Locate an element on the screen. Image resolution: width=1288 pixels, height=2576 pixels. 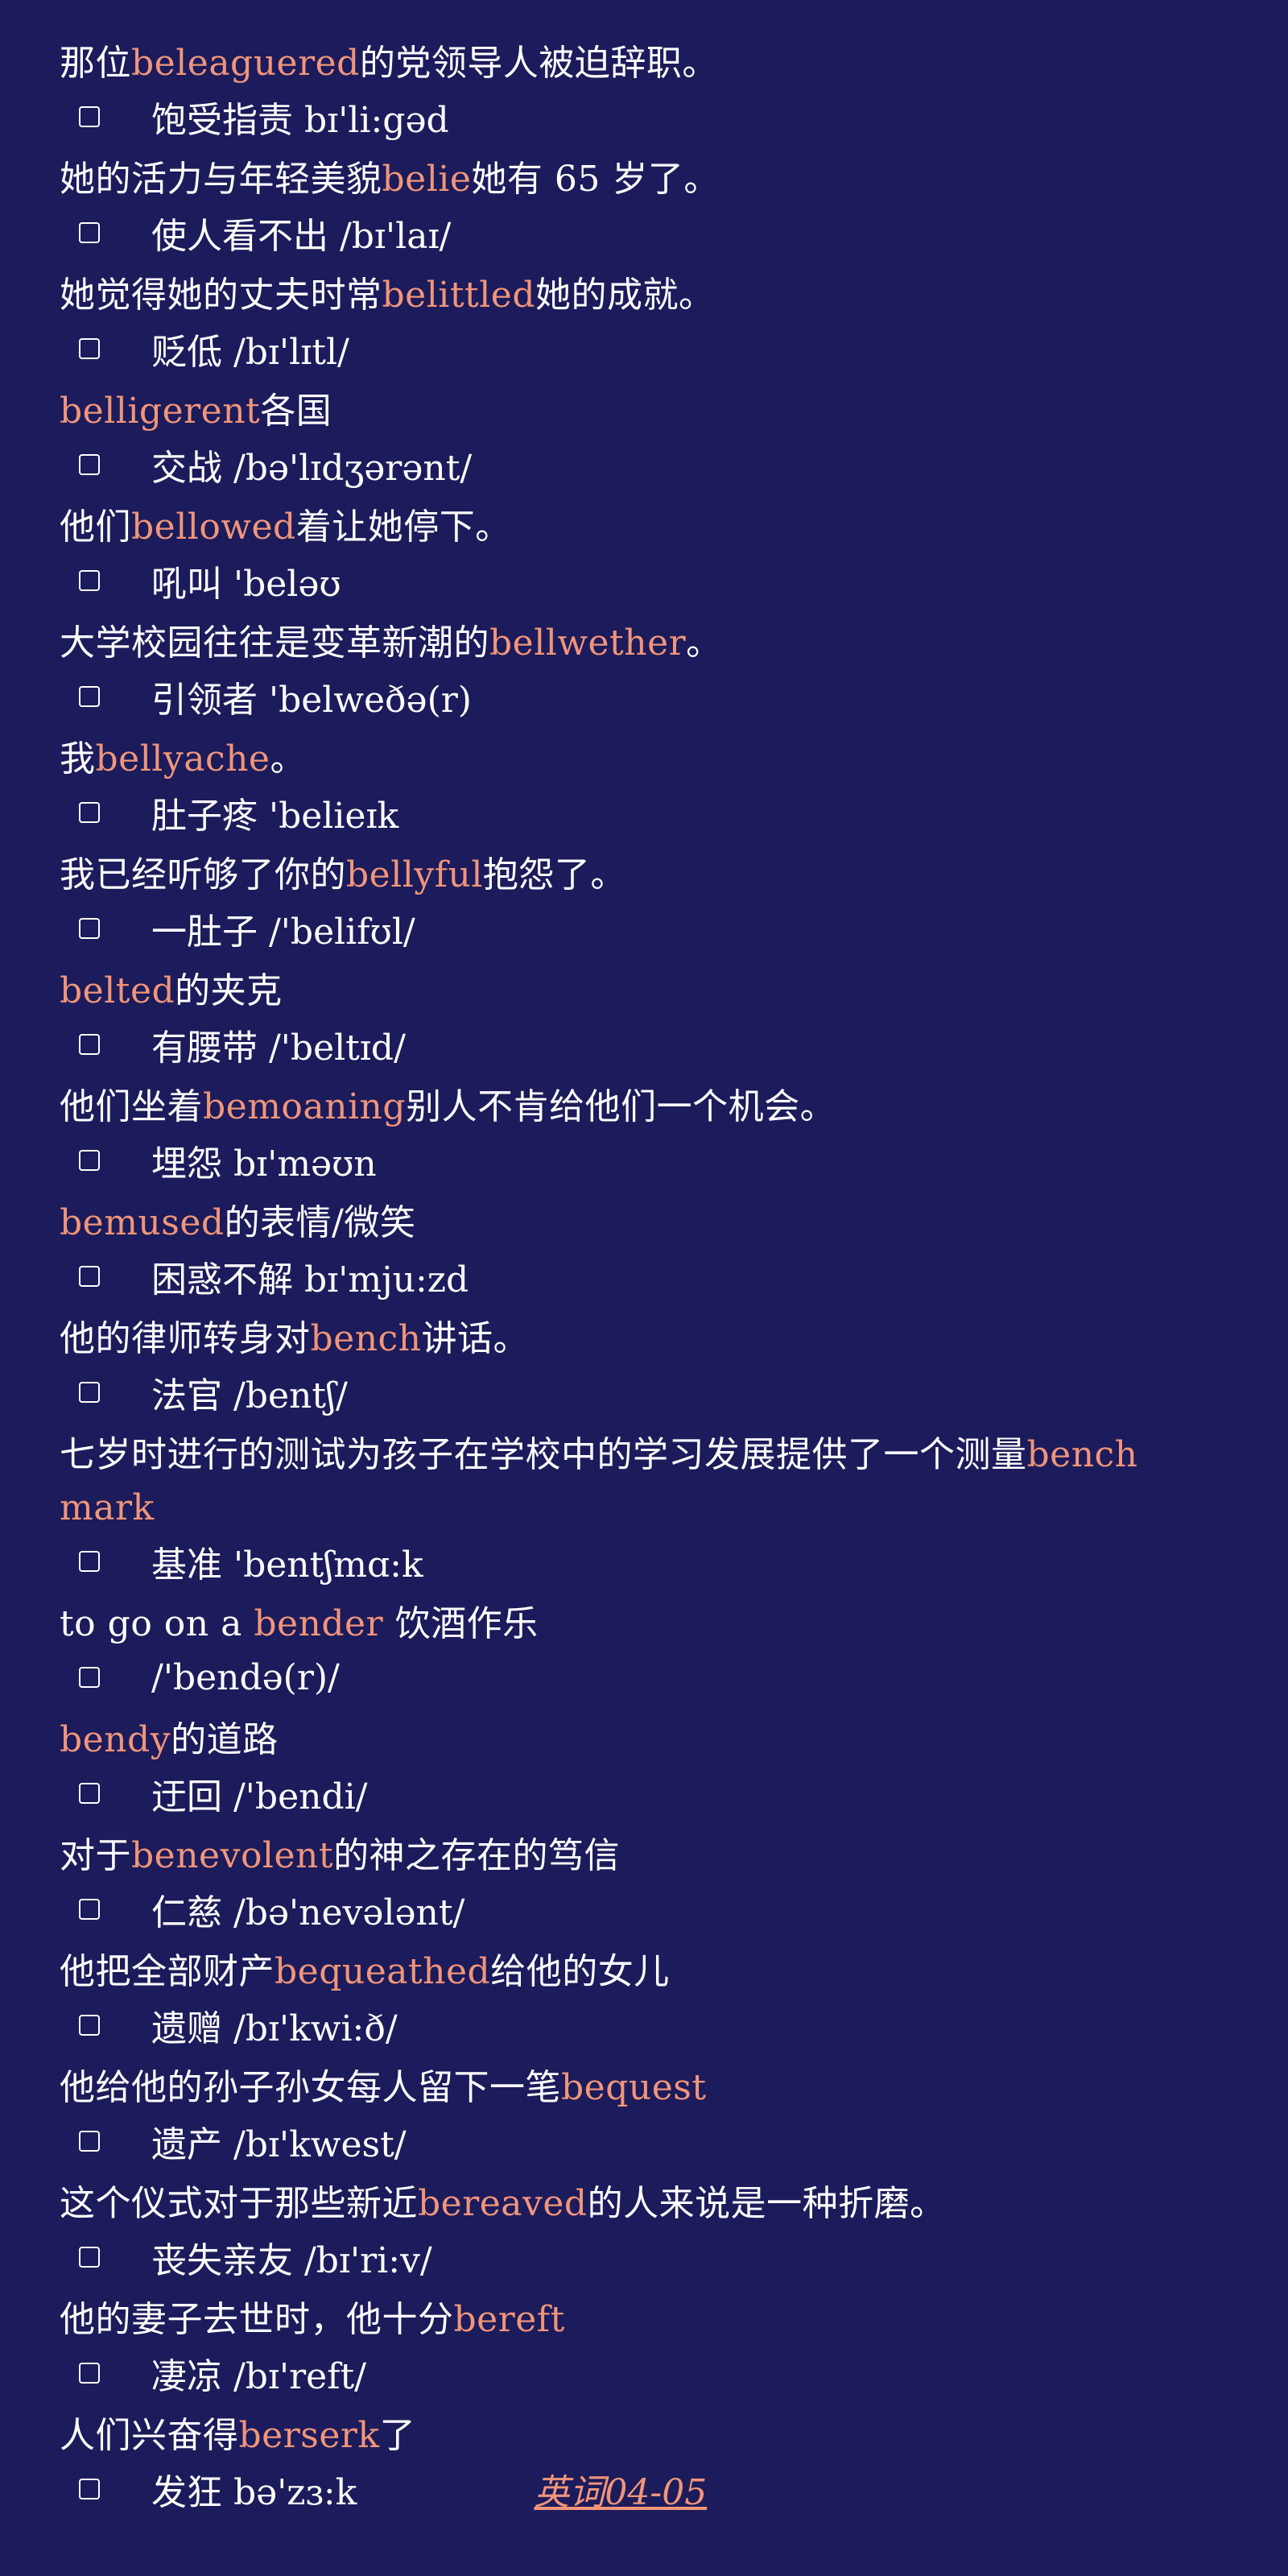
sentence-before: 七岁时进行的测试为孩子在学校中的学习发展提供了一个测量 is located at coordinates (543, 1454).